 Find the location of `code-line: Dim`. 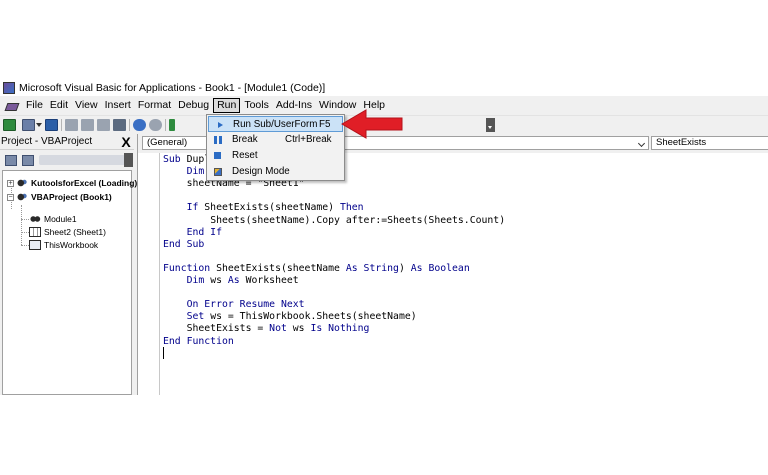

code-line: Dim is located at coordinates (184, 172).